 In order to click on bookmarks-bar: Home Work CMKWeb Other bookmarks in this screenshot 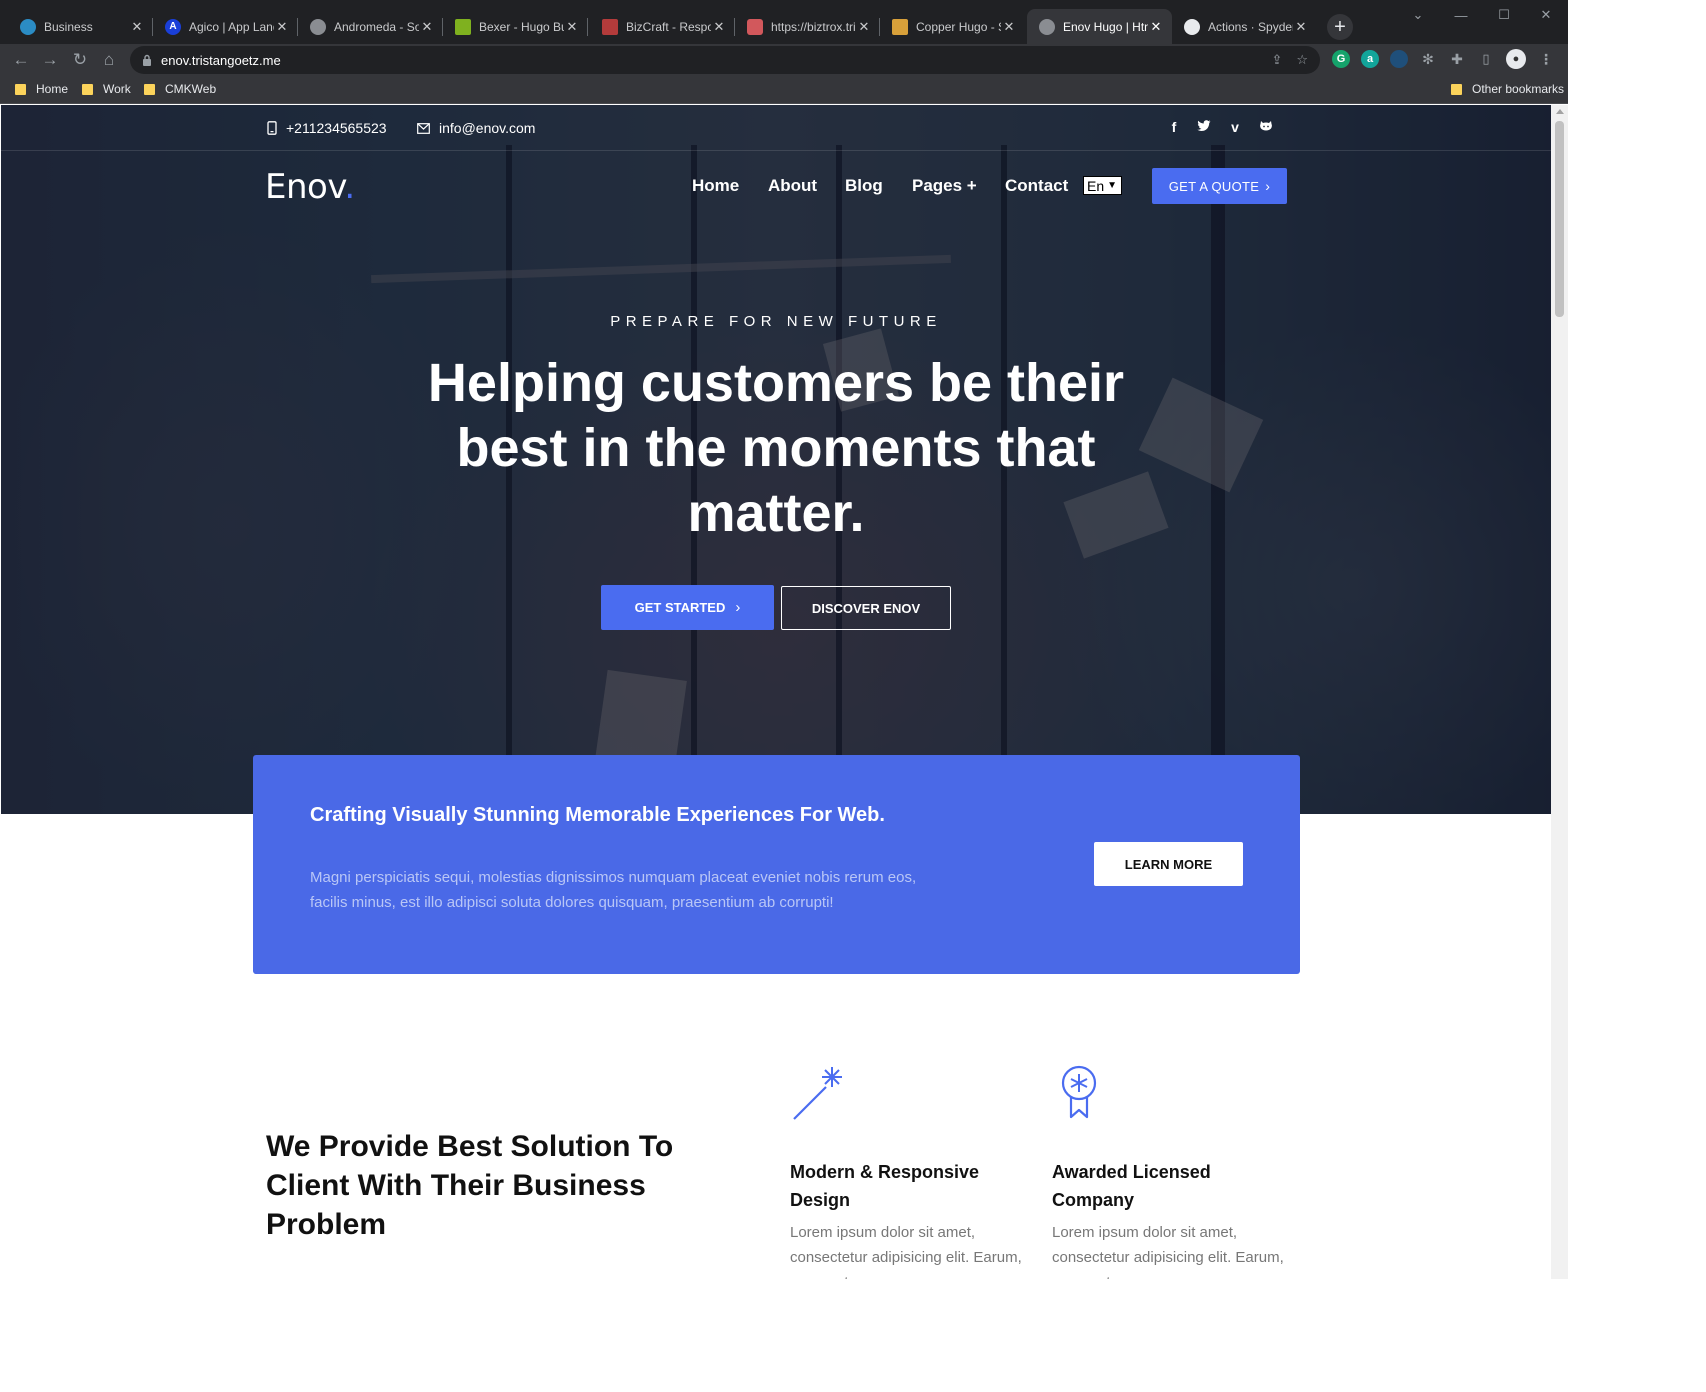, I will do `click(784, 90)`.